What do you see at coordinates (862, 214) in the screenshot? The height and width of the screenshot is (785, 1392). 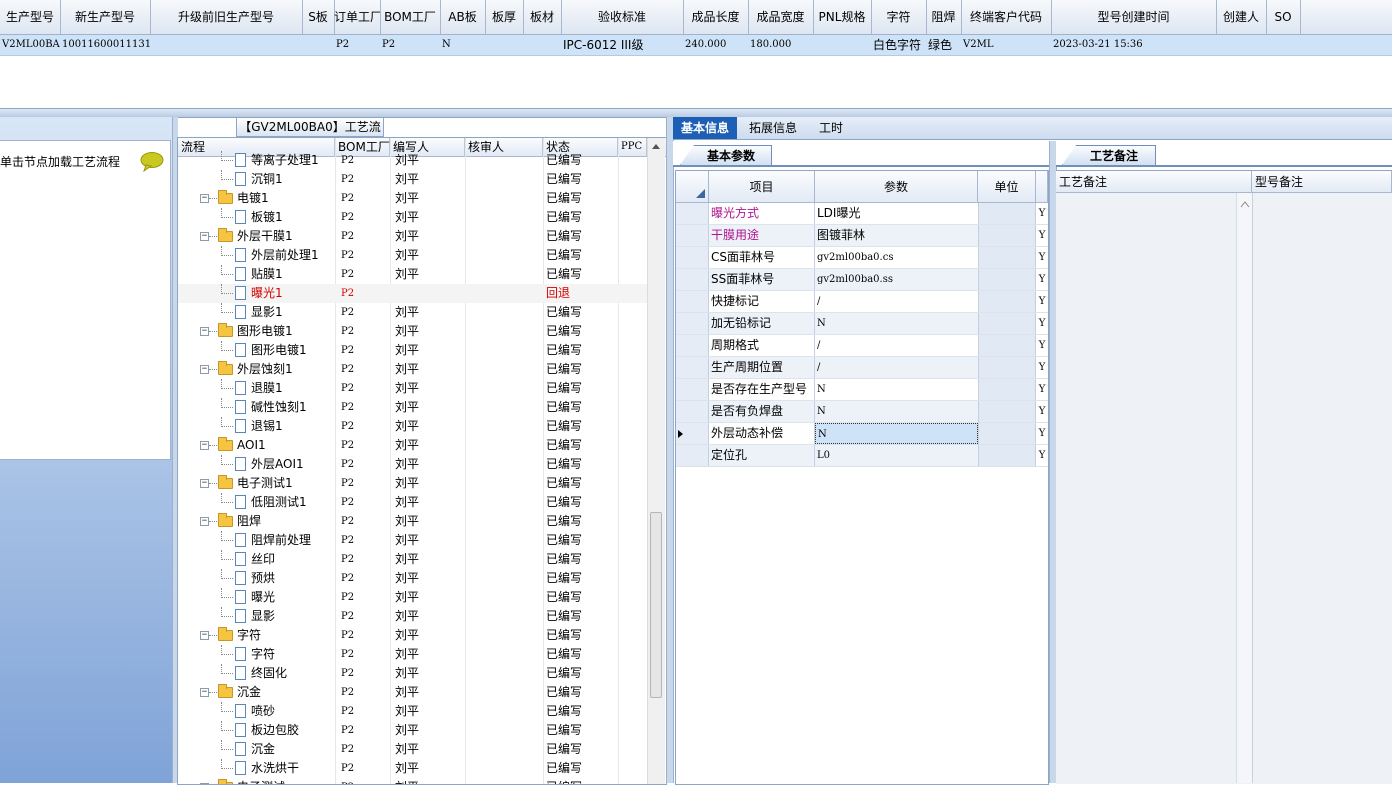 I see `param-row: 曝光方式 LDI曝光 Y` at bounding box center [862, 214].